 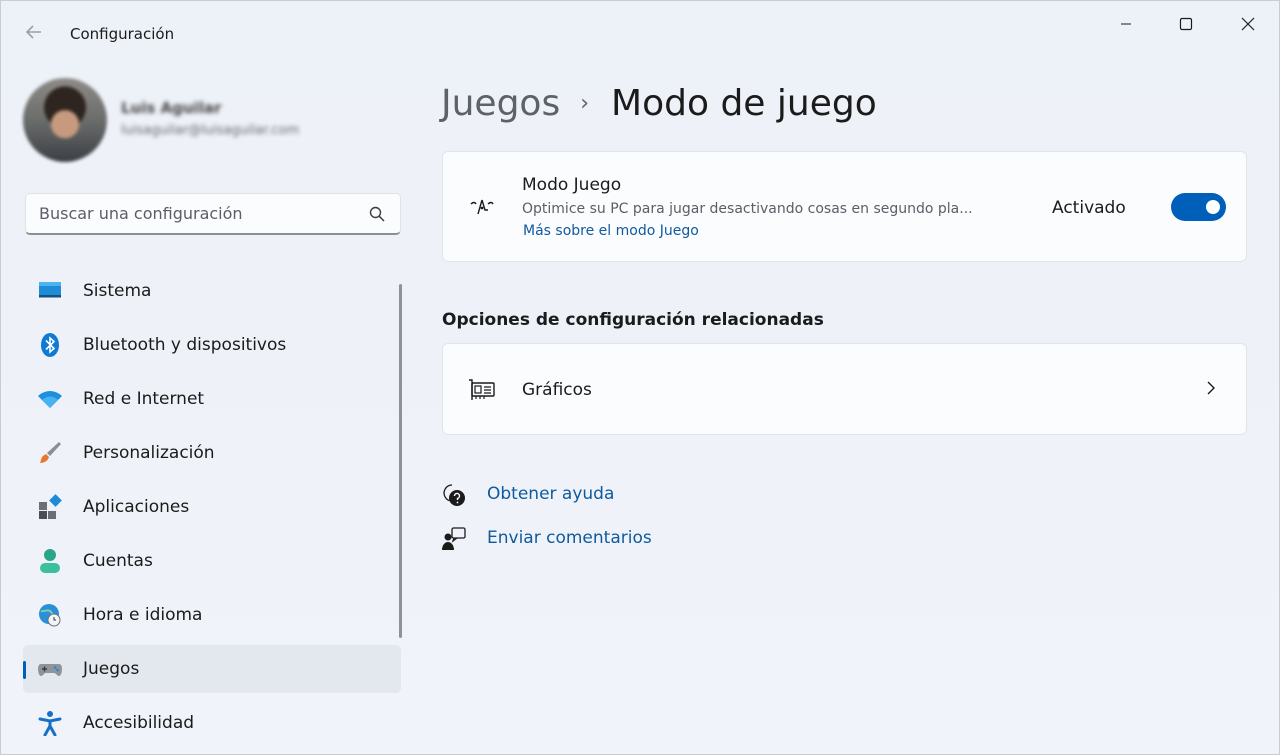 I want to click on toggle-state-label: Activado, so click(x=1089, y=208).